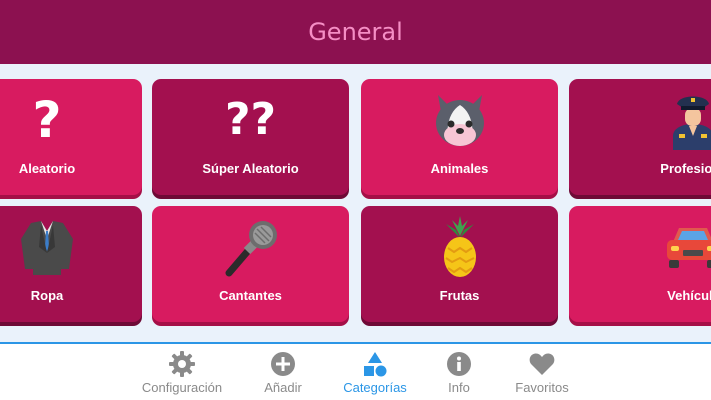  What do you see at coordinates (542, 364) in the screenshot?
I see `heart-icon` at bounding box center [542, 364].